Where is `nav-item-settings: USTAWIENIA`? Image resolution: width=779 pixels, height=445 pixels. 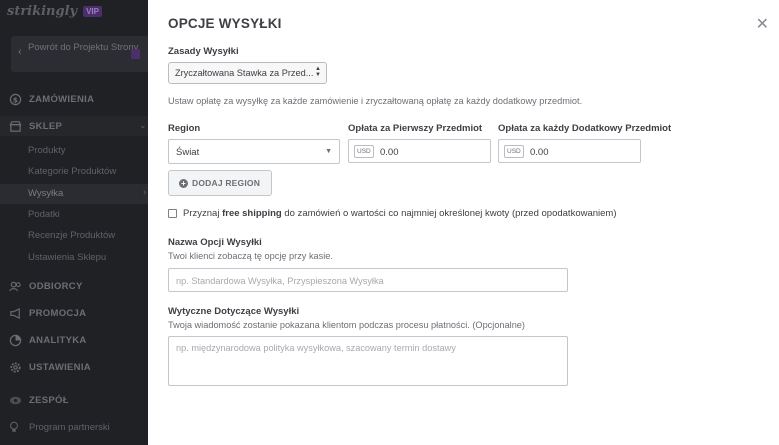
nav-item-settings: USTAWIENIA is located at coordinates (49, 367).